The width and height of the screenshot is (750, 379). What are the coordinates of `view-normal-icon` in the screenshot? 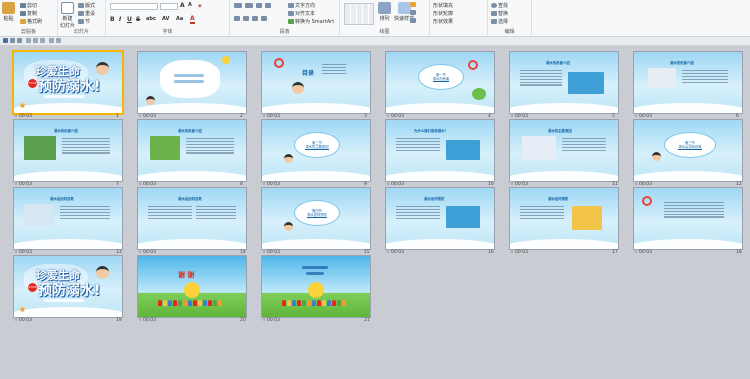 It's located at (51, 40).